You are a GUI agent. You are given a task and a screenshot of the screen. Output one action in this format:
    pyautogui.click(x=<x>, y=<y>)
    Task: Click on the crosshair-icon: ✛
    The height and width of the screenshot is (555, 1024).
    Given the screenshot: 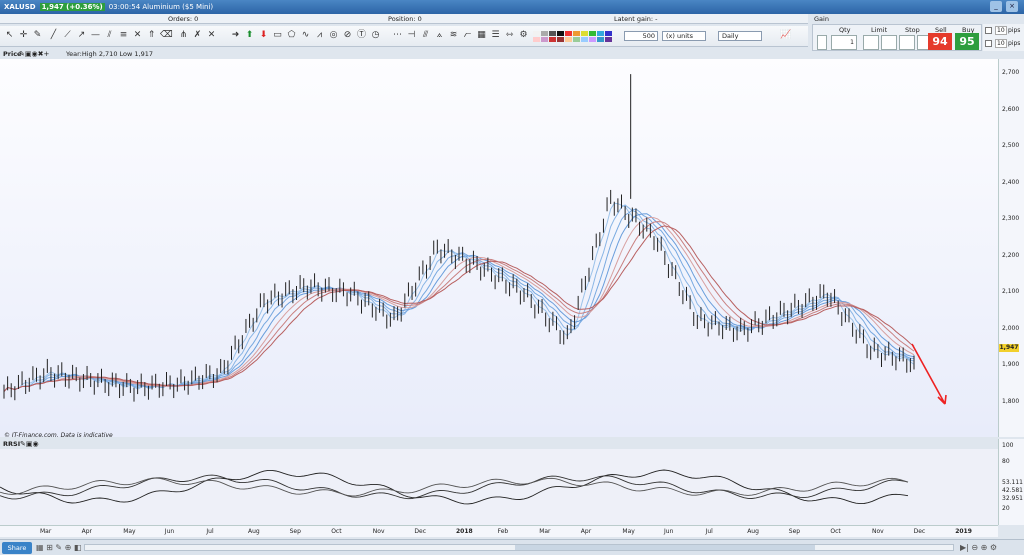 What is the action you would take?
    pyautogui.click(x=23, y=35)
    